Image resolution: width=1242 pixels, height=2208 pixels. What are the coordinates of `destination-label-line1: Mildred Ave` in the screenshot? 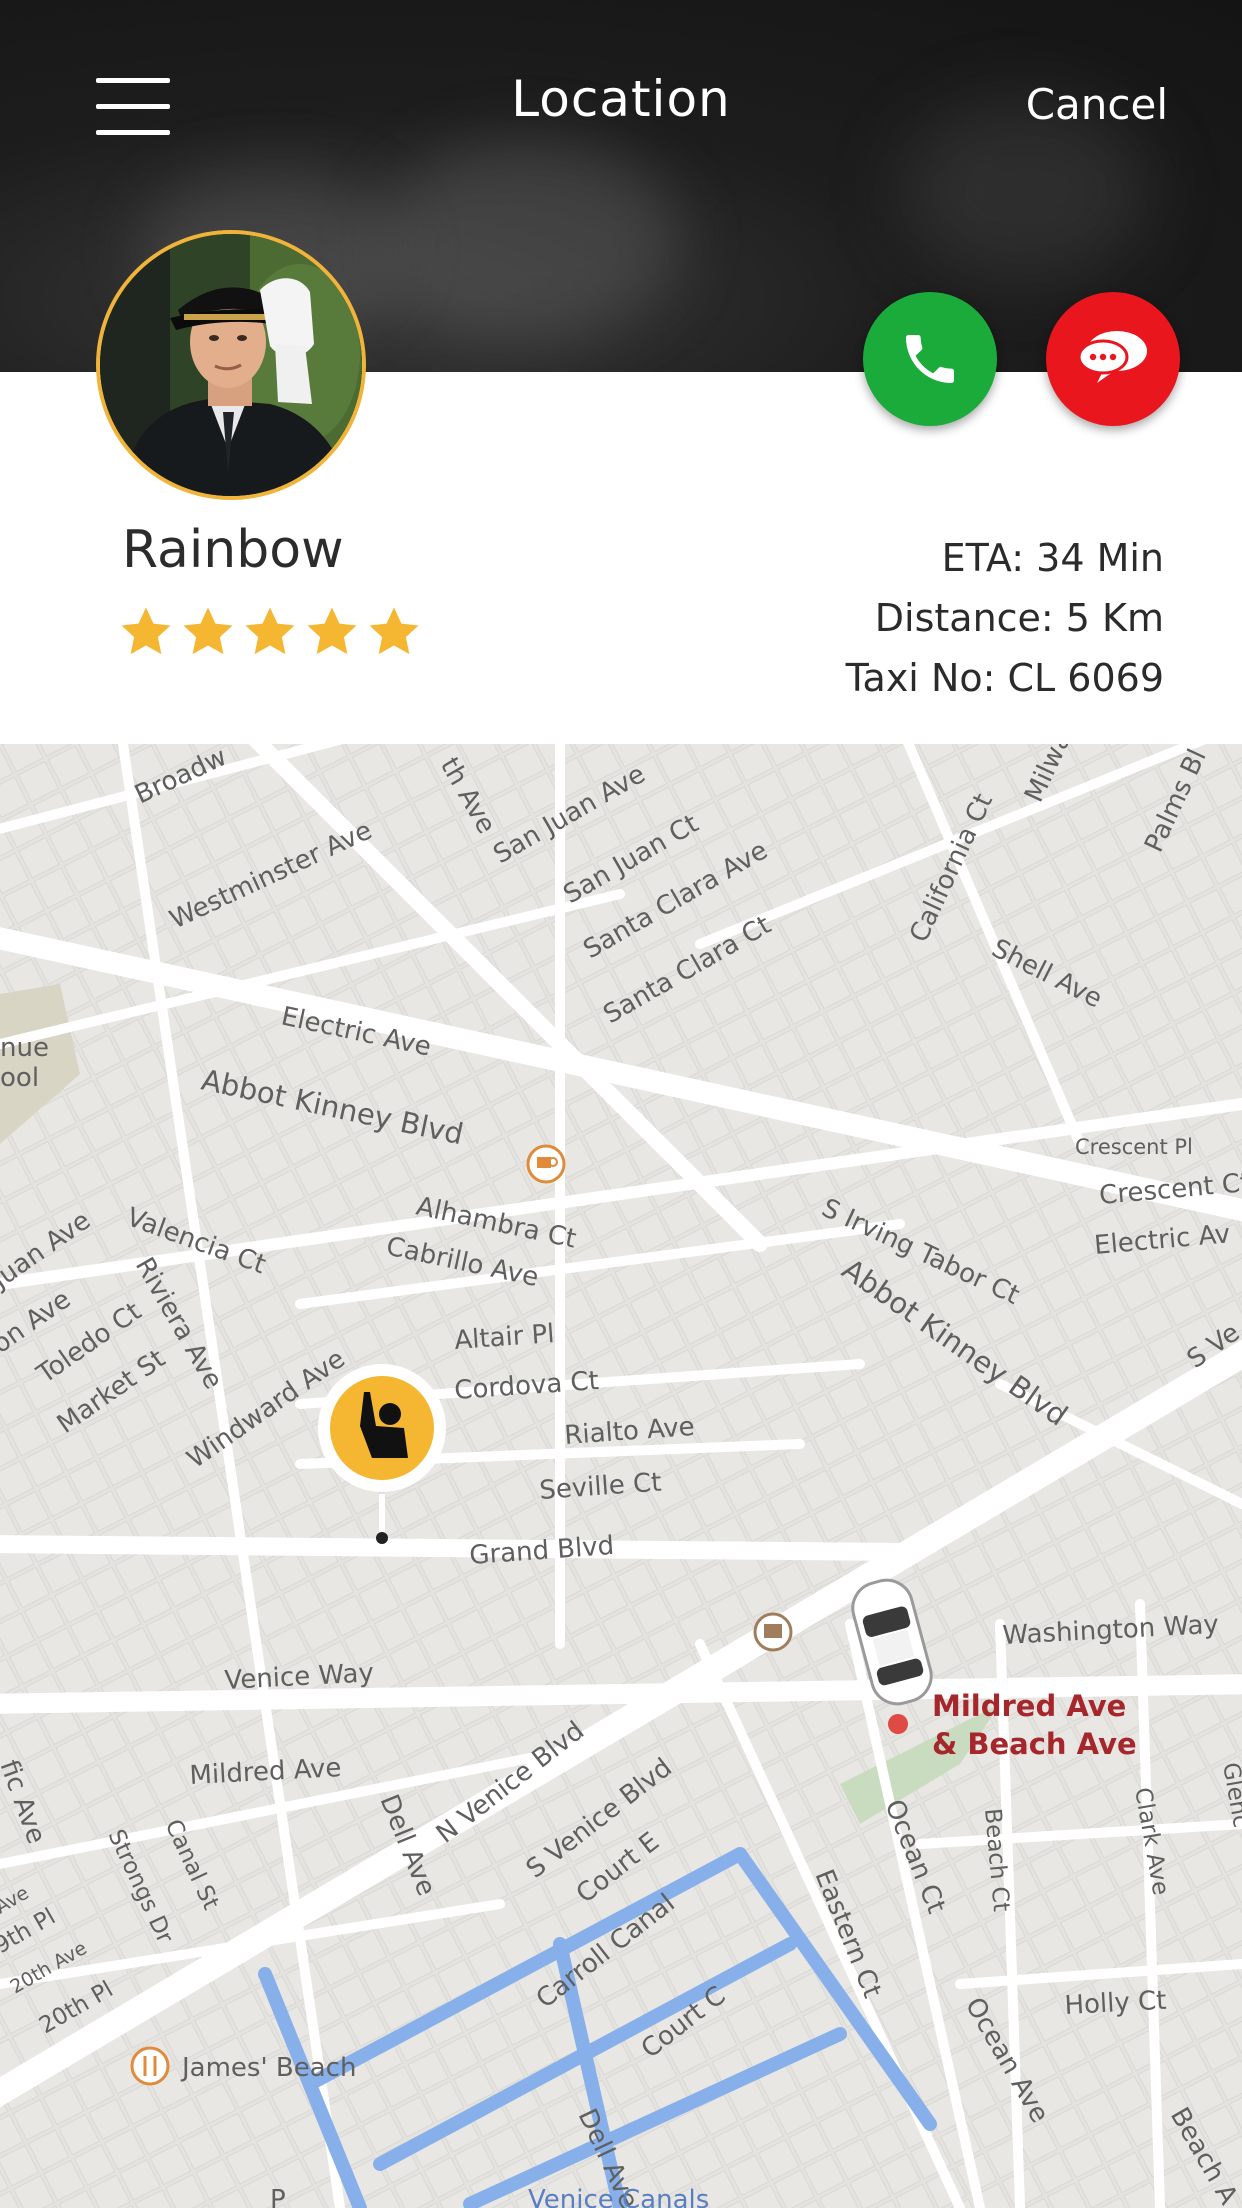 It's located at (1029, 1706).